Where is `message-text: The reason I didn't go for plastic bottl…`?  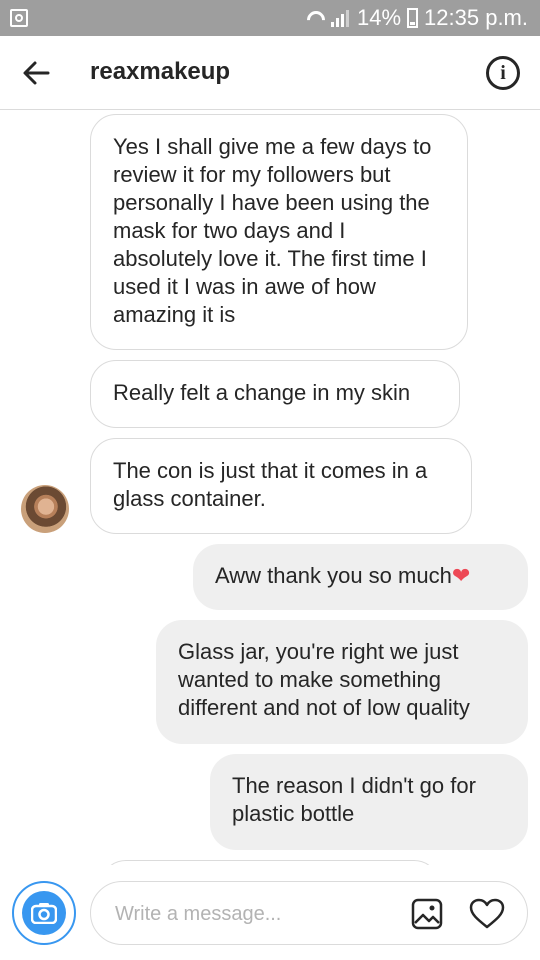 message-text: The reason I didn't go for plastic bottl… is located at coordinates (354, 799).